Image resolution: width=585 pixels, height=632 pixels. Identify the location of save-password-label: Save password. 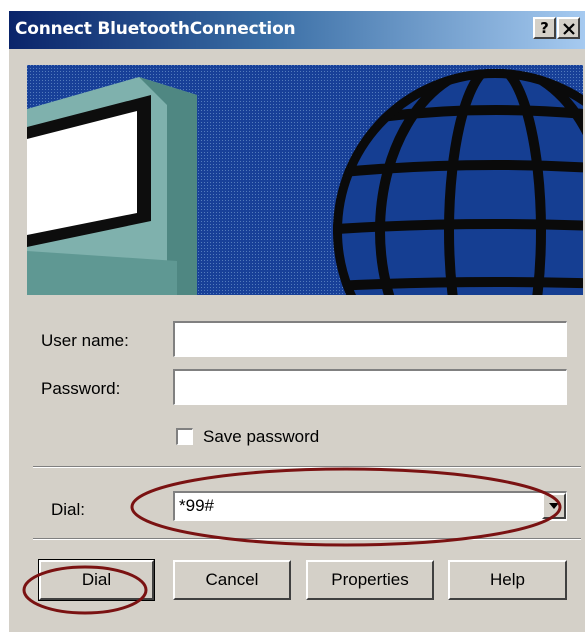
(261, 437).